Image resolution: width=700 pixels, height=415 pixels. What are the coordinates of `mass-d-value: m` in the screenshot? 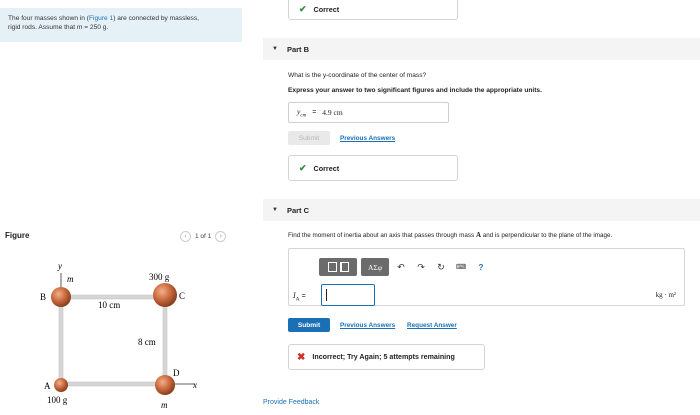 It's located at (164, 405).